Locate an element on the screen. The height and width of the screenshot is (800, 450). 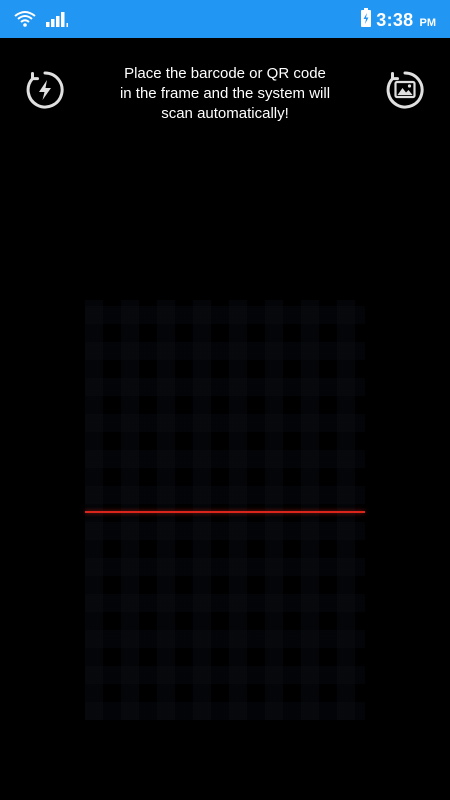
gallery-icon is located at coordinates (405, 92).